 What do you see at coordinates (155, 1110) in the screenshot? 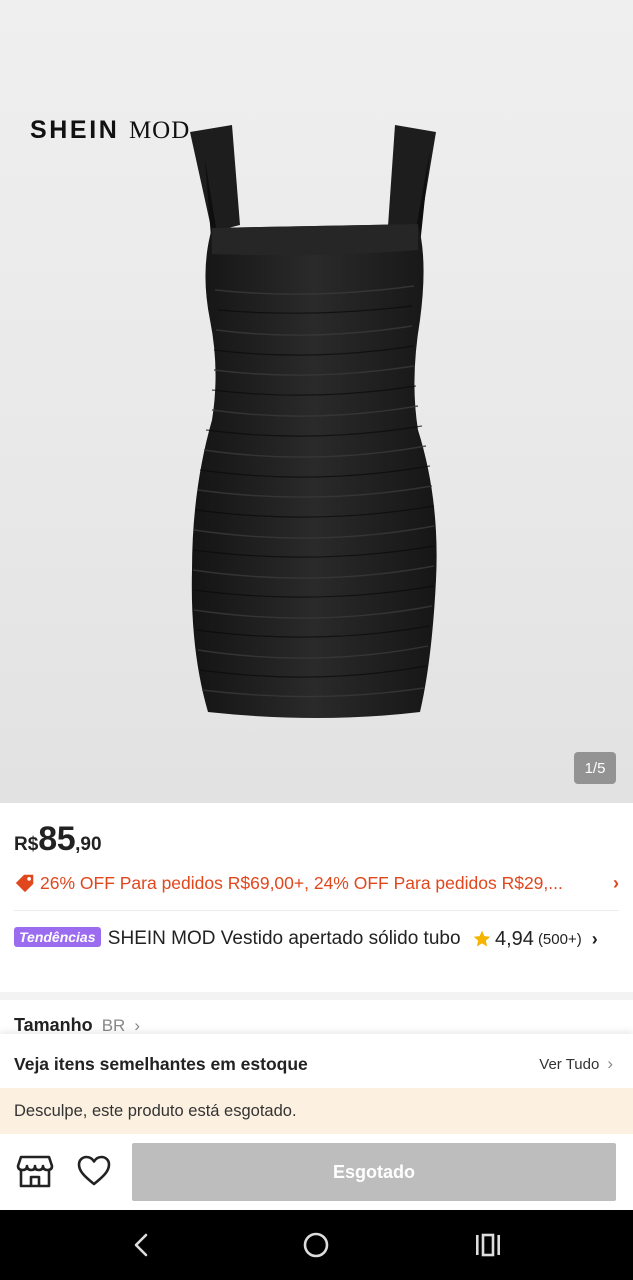
I see `soldout-message: Desculpe, este produto está esgotado.` at bounding box center [155, 1110].